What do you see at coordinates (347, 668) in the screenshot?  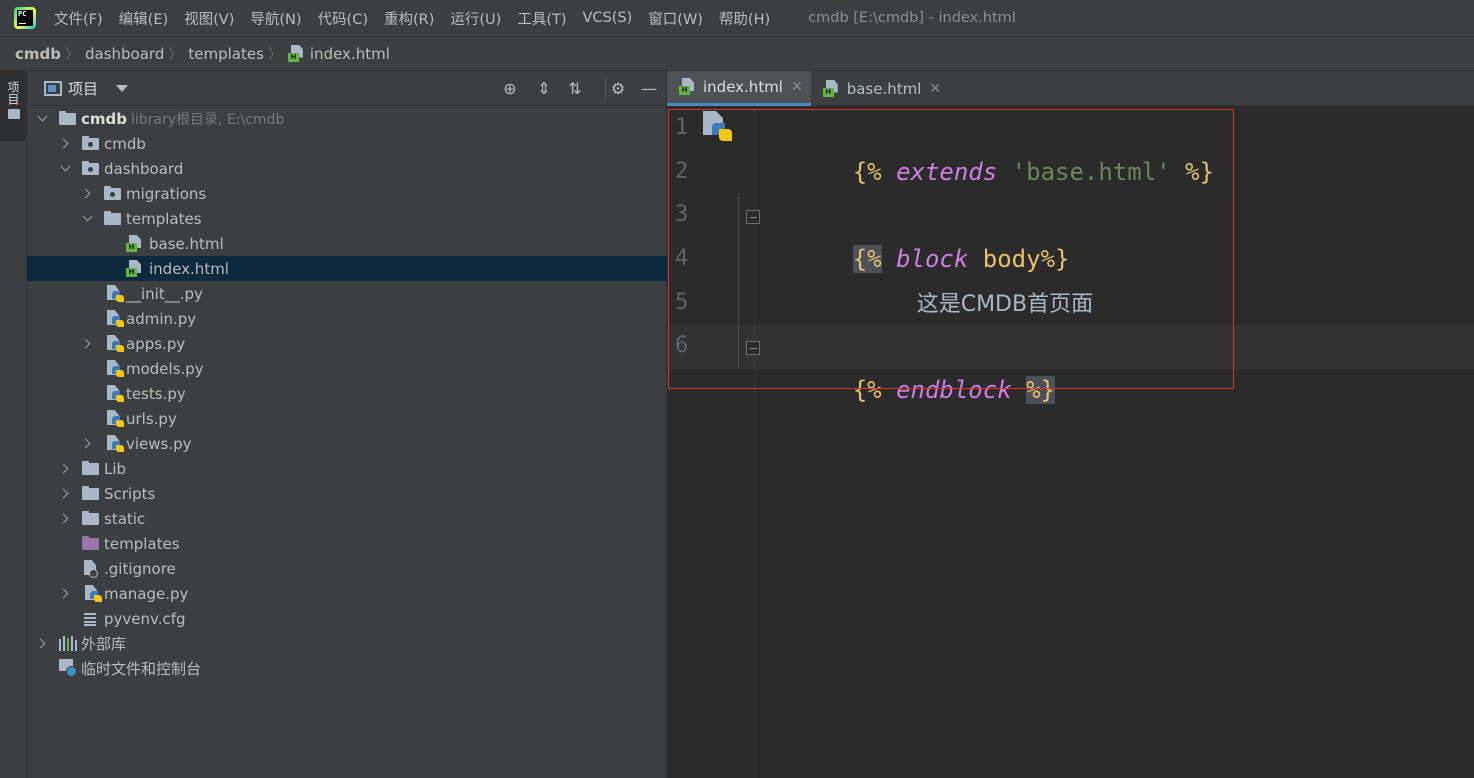 I see `tree-item-scratches: 临时文件和控制台` at bounding box center [347, 668].